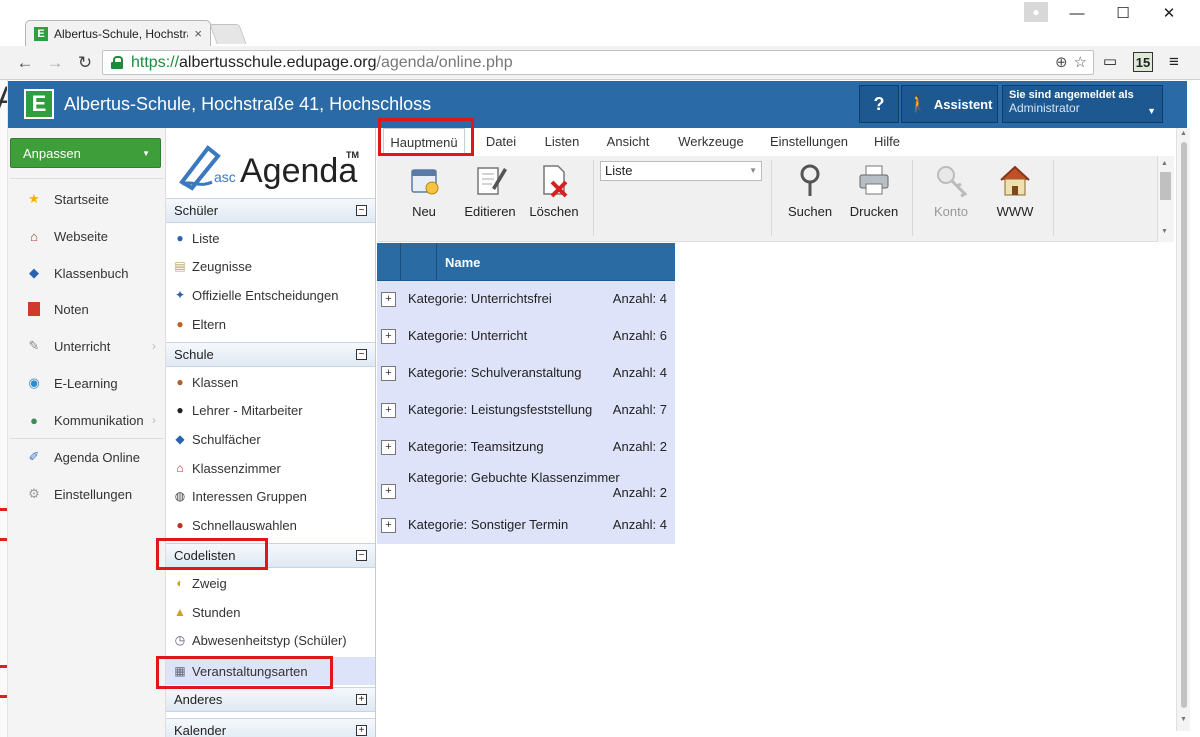 This screenshot has width=1200, height=737. Describe the element at coordinates (270, 266) in the screenshot. I see `sidebar-item-zeugnisse: ▤ Zeugnisse` at that location.